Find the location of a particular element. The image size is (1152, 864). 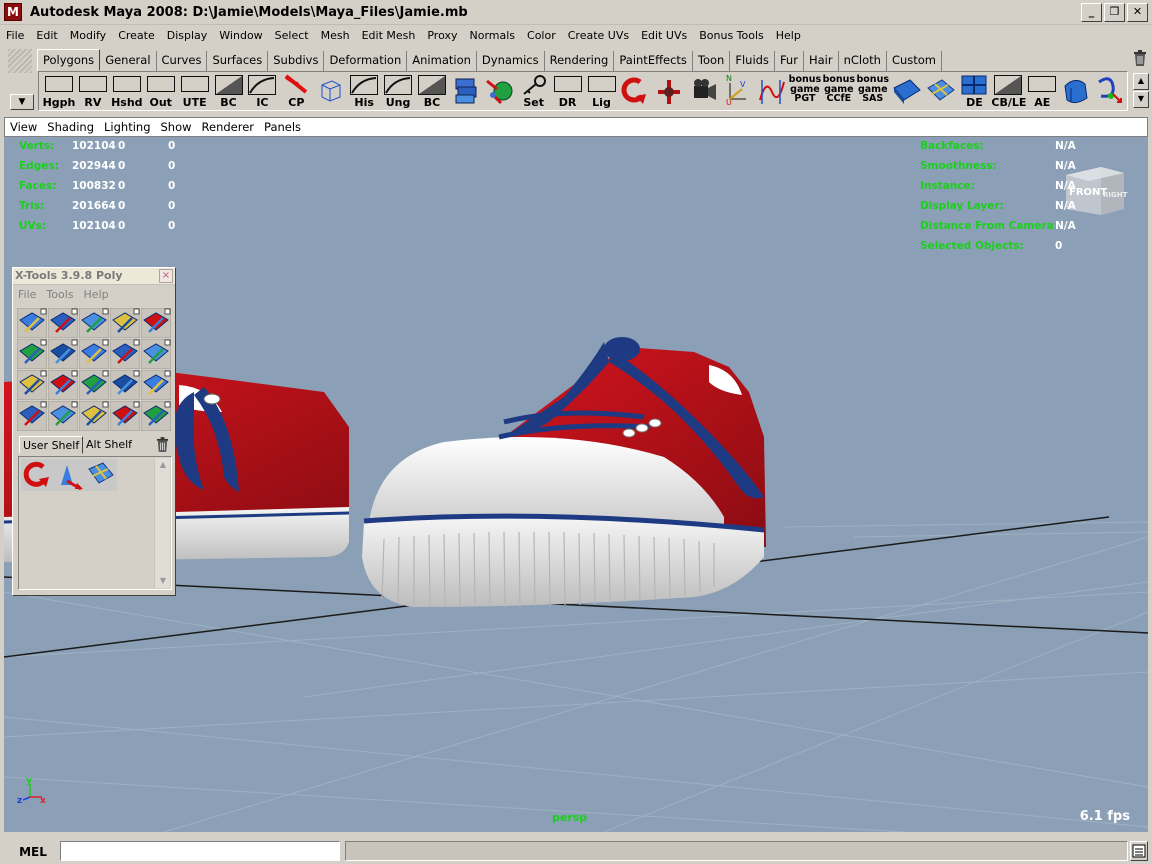

shelf-curve-box-icon: His is located at coordinates (364, 91).